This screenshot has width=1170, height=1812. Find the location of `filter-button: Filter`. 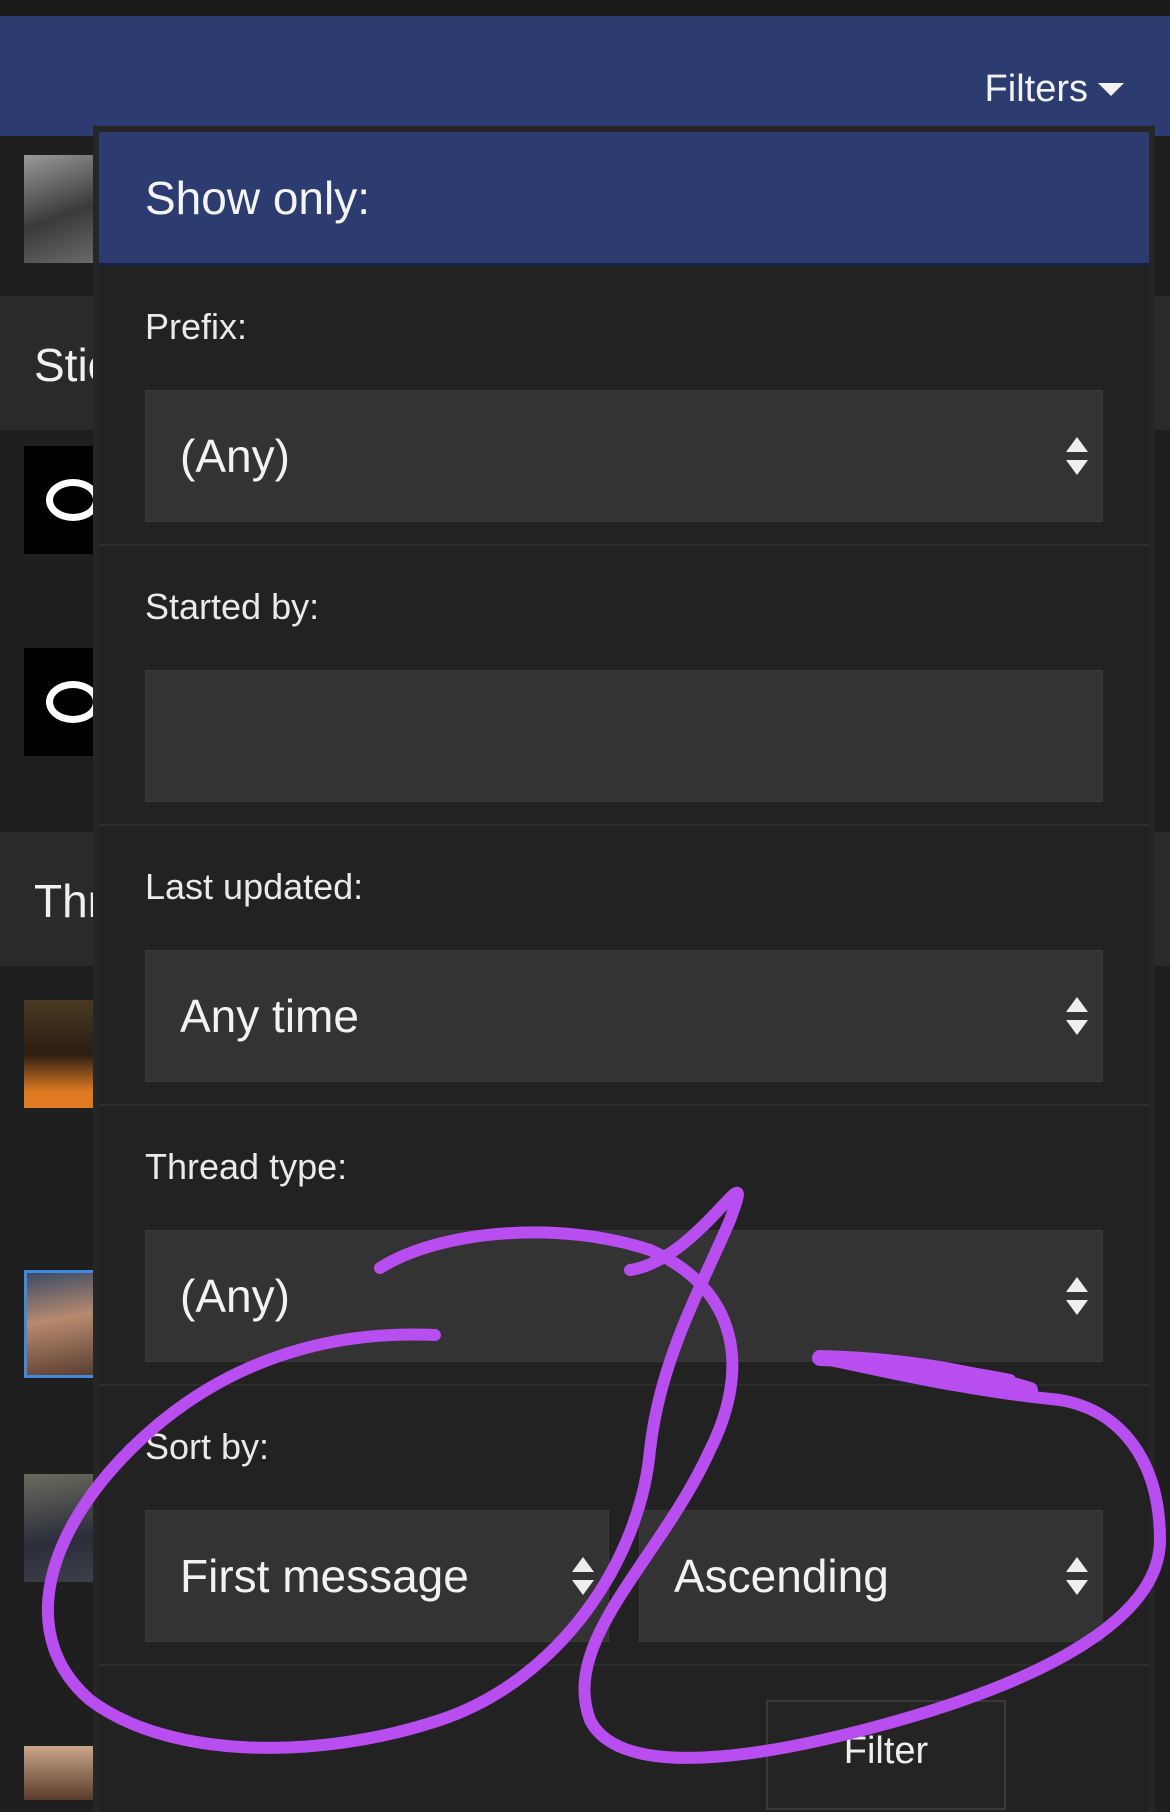

filter-button: Filter is located at coordinates (886, 1755).